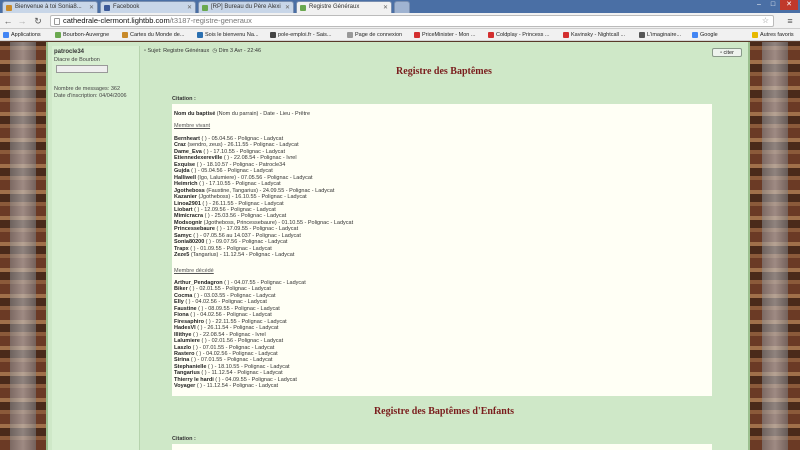  I want to click on post-date: Dim 3 Avr - 22:46, so click(240, 51).